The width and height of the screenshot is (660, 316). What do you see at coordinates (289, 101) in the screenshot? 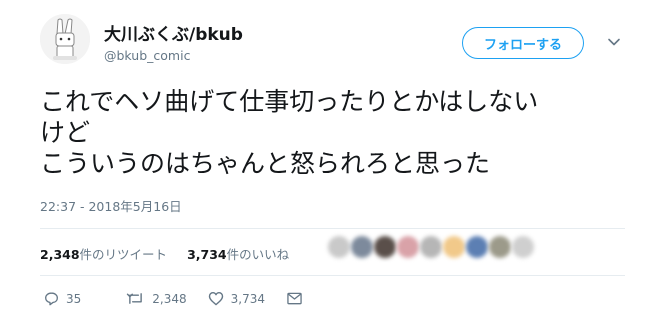
I see `tweet-text-line: これでヘソ曲げて仕事切ったりとかはしない` at bounding box center [289, 101].